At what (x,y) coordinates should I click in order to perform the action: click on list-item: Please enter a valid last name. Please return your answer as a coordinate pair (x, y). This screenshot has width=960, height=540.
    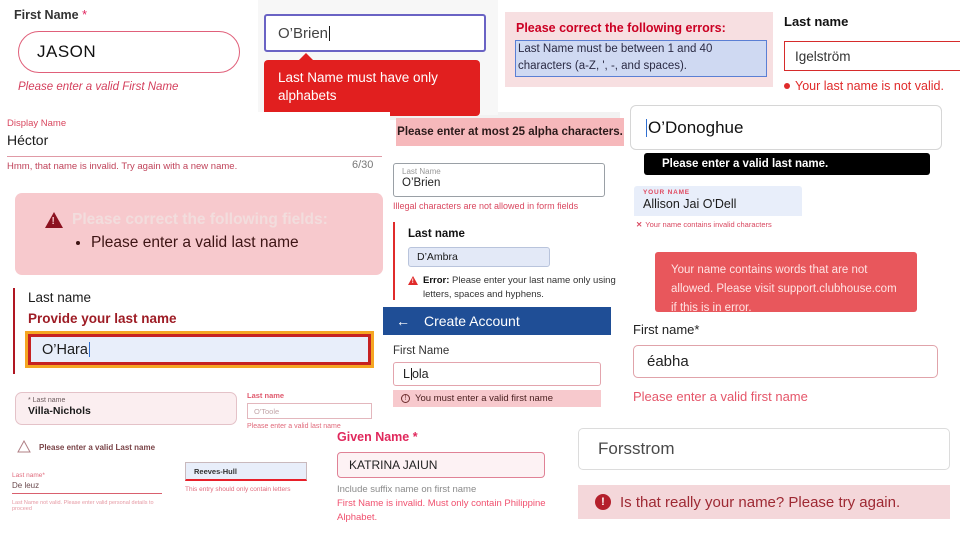
    Looking at the image, I should click on (237, 243).